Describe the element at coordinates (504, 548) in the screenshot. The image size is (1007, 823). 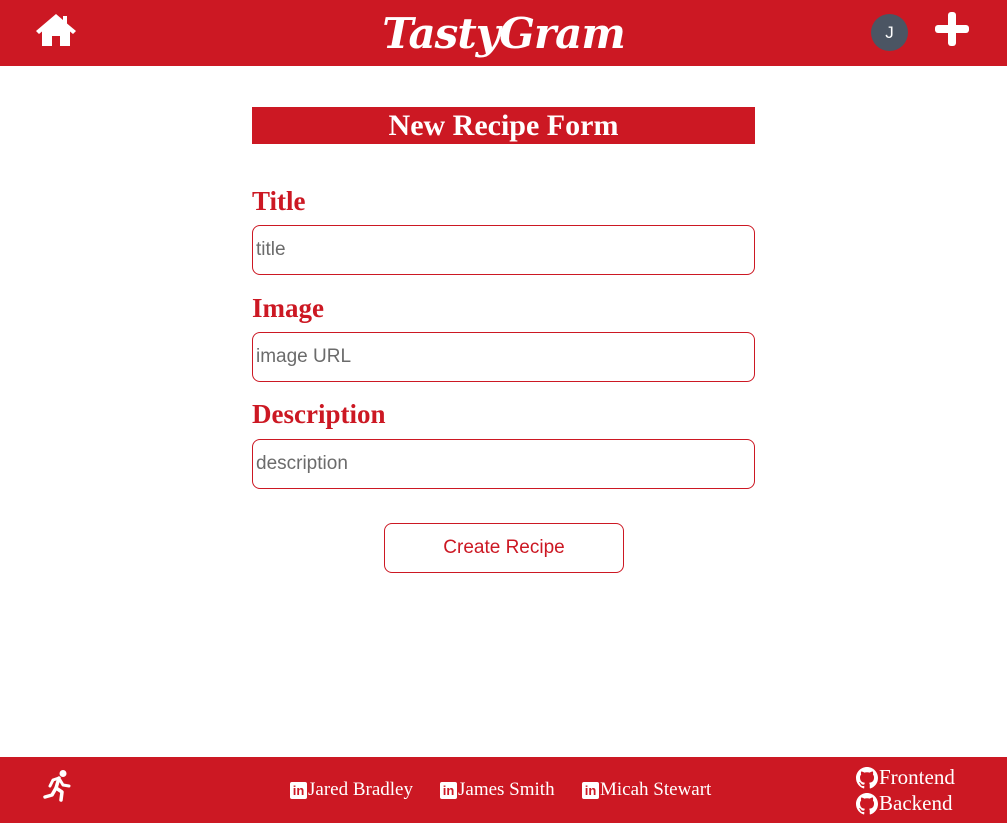
I see `create-recipe-button: Create Recipe` at that location.